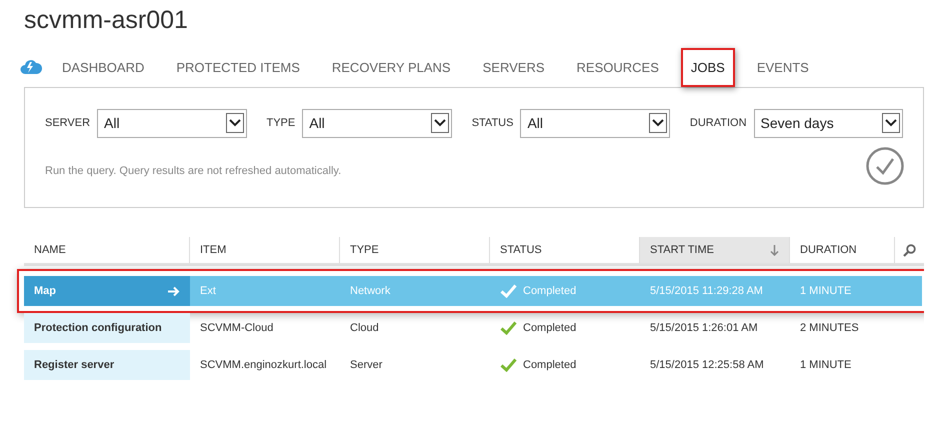 Image resolution: width=946 pixels, height=440 pixels. What do you see at coordinates (828, 123) in the screenshot?
I see `filter-dropdown: Seven days` at bounding box center [828, 123].